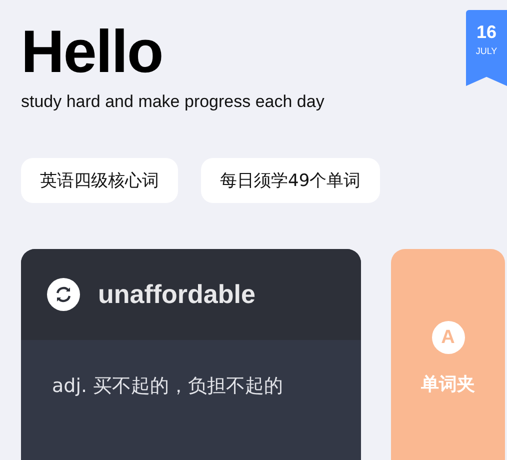 This screenshot has width=507, height=460. I want to click on word-text: unaffordable, so click(177, 294).